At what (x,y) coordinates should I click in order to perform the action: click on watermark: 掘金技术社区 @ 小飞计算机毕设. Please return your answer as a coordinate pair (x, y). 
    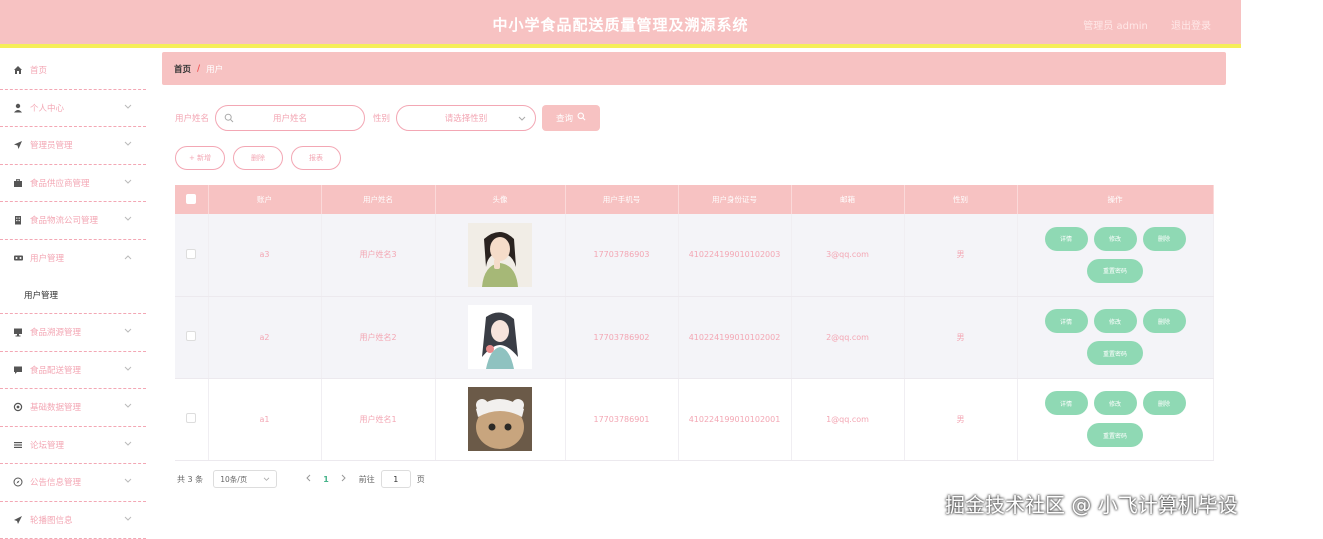
    Looking at the image, I should click on (1091, 503).